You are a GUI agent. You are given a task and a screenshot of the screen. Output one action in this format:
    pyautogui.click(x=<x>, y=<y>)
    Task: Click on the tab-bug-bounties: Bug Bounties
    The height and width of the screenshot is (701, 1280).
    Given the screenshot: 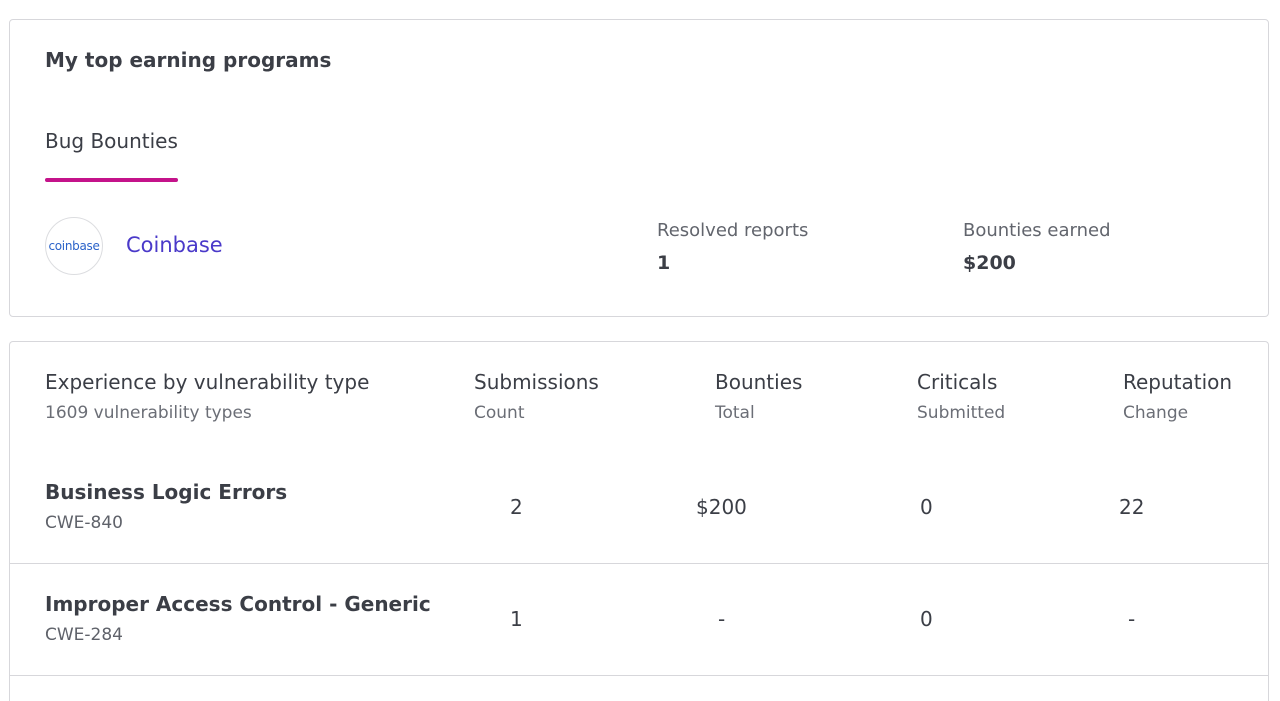 What is the action you would take?
    pyautogui.click(x=111, y=141)
    